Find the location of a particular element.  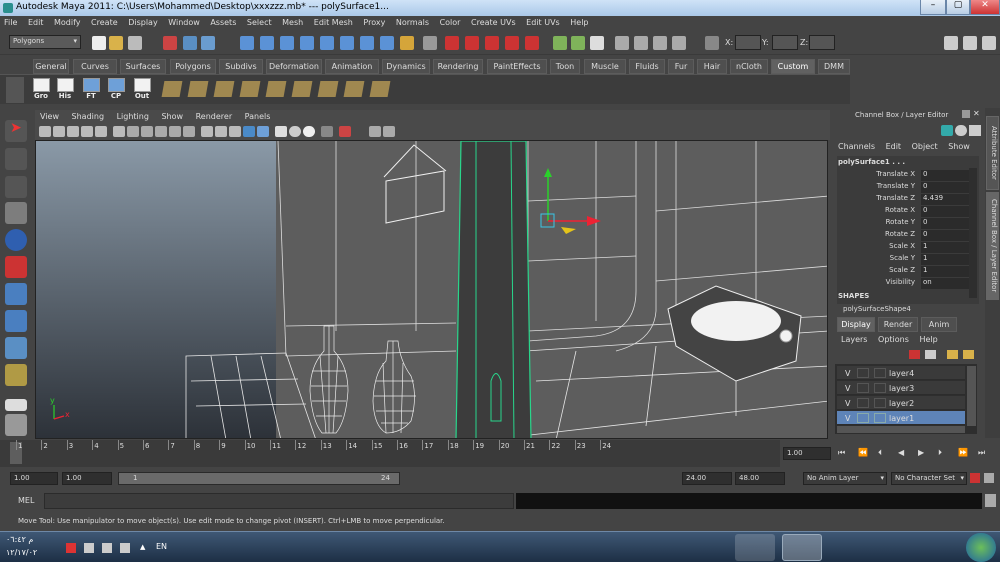

volume-icon is located at coordinates (89, 548).